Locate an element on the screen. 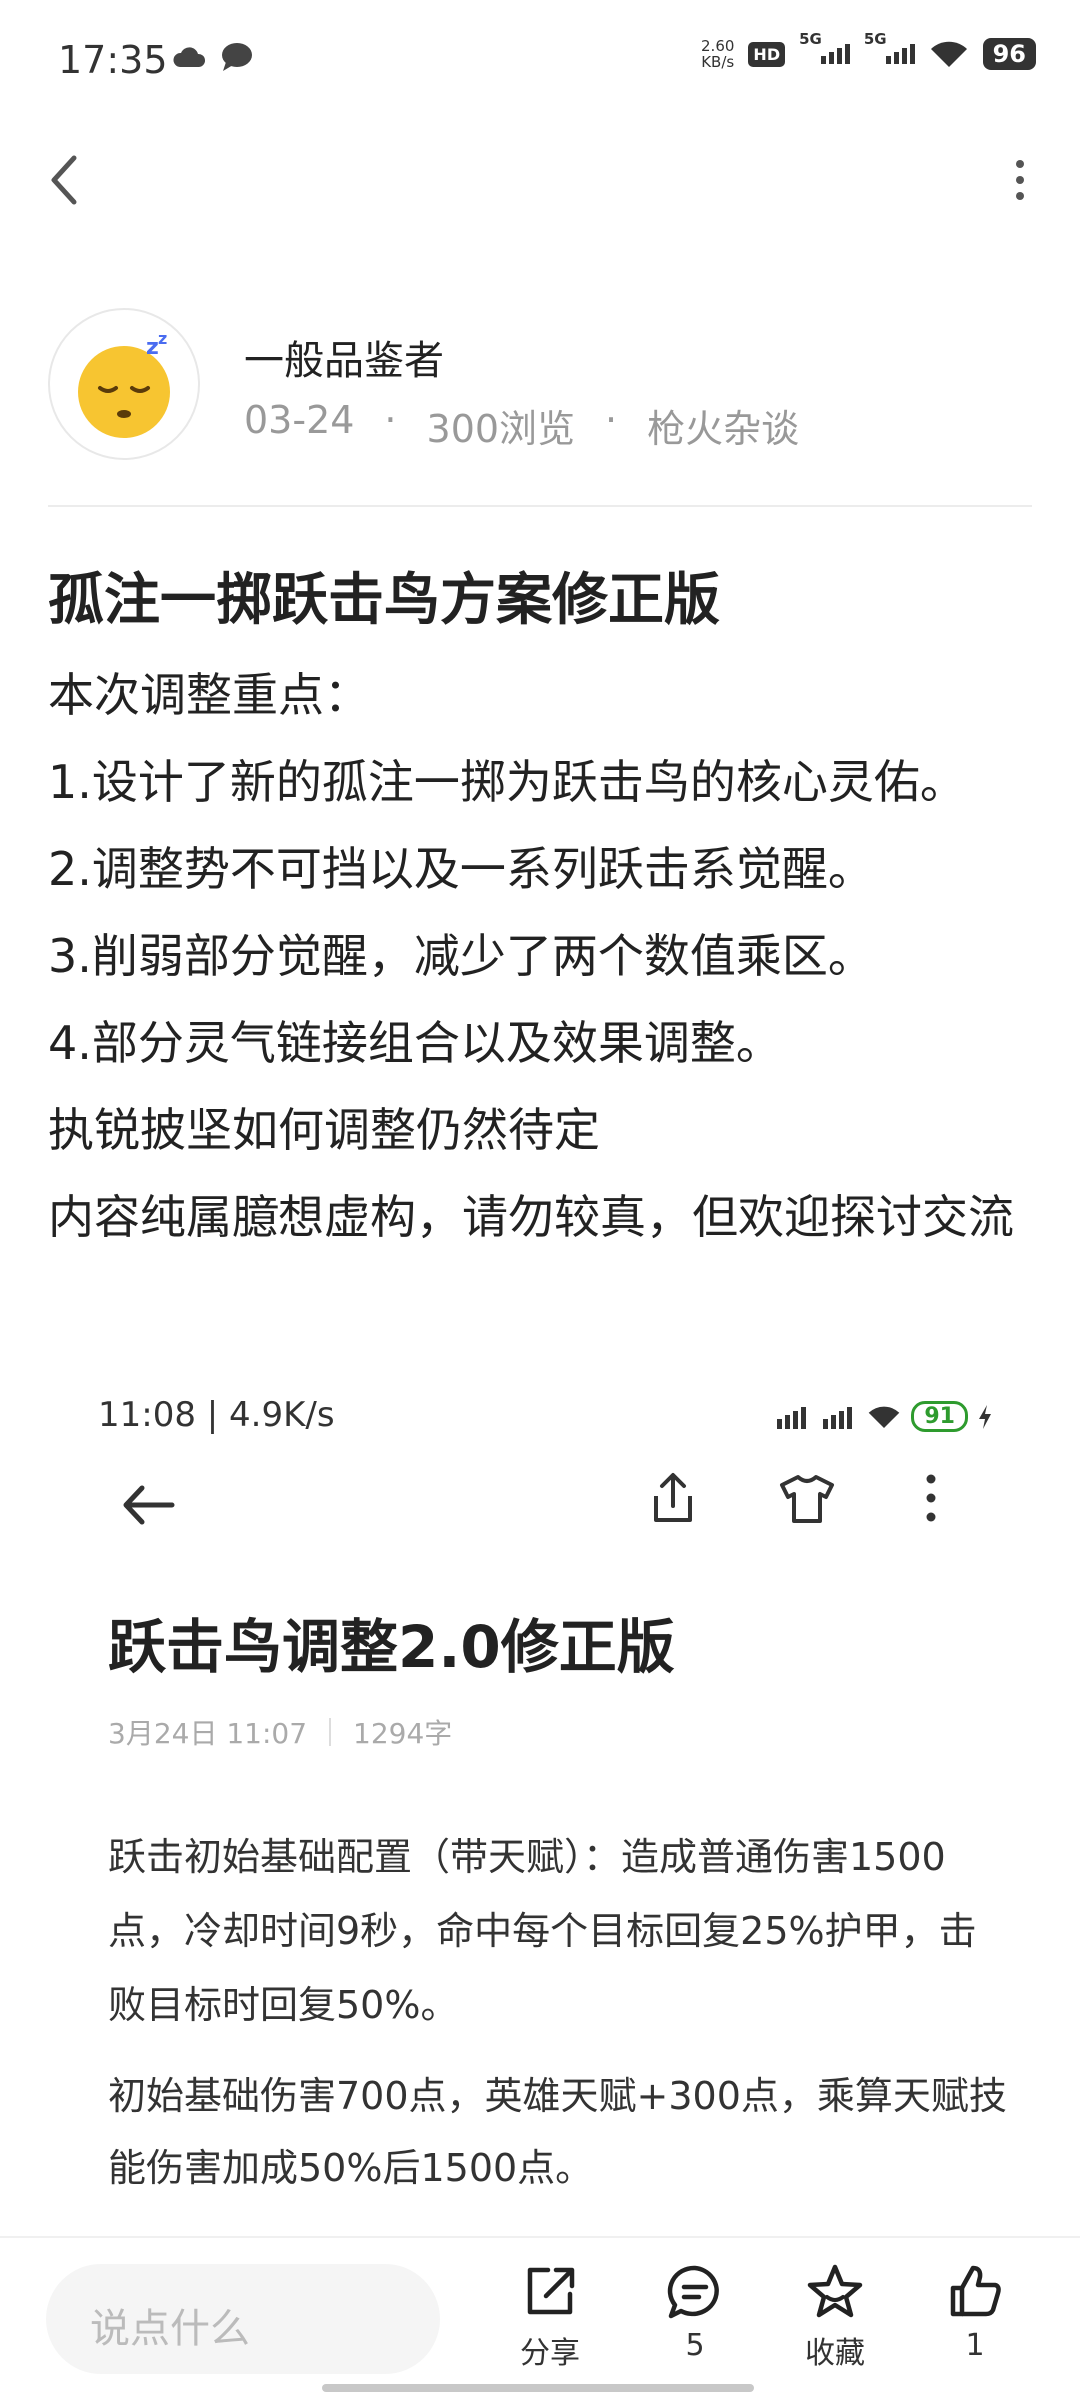 This screenshot has height=2402, width=1080. sleeping-face-emoji-icon: z z is located at coordinates (124, 383).